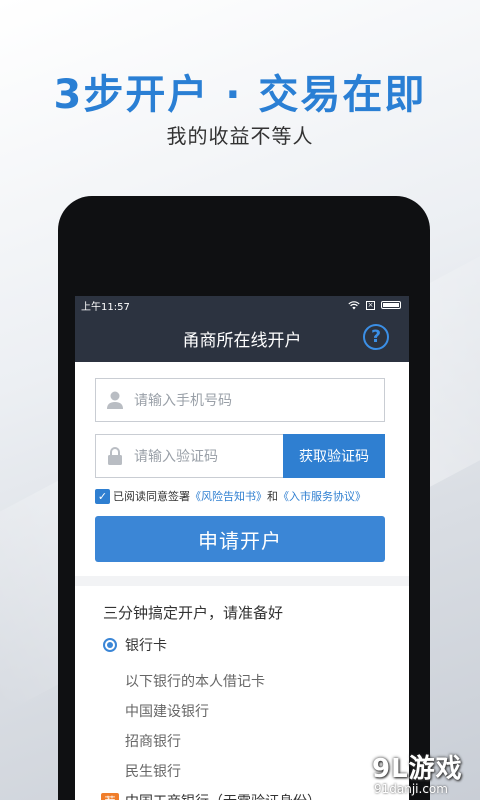 The width and height of the screenshot is (480, 800). What do you see at coordinates (102, 496) in the screenshot?
I see `agree-checkbox: ✓` at bounding box center [102, 496].